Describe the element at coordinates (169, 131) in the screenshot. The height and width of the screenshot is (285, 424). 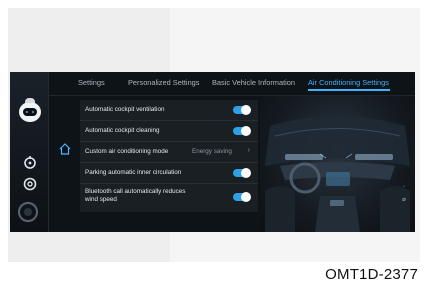
I see `setting-row-cockpit-cleaning: Automatic cockpit cleaning` at that location.